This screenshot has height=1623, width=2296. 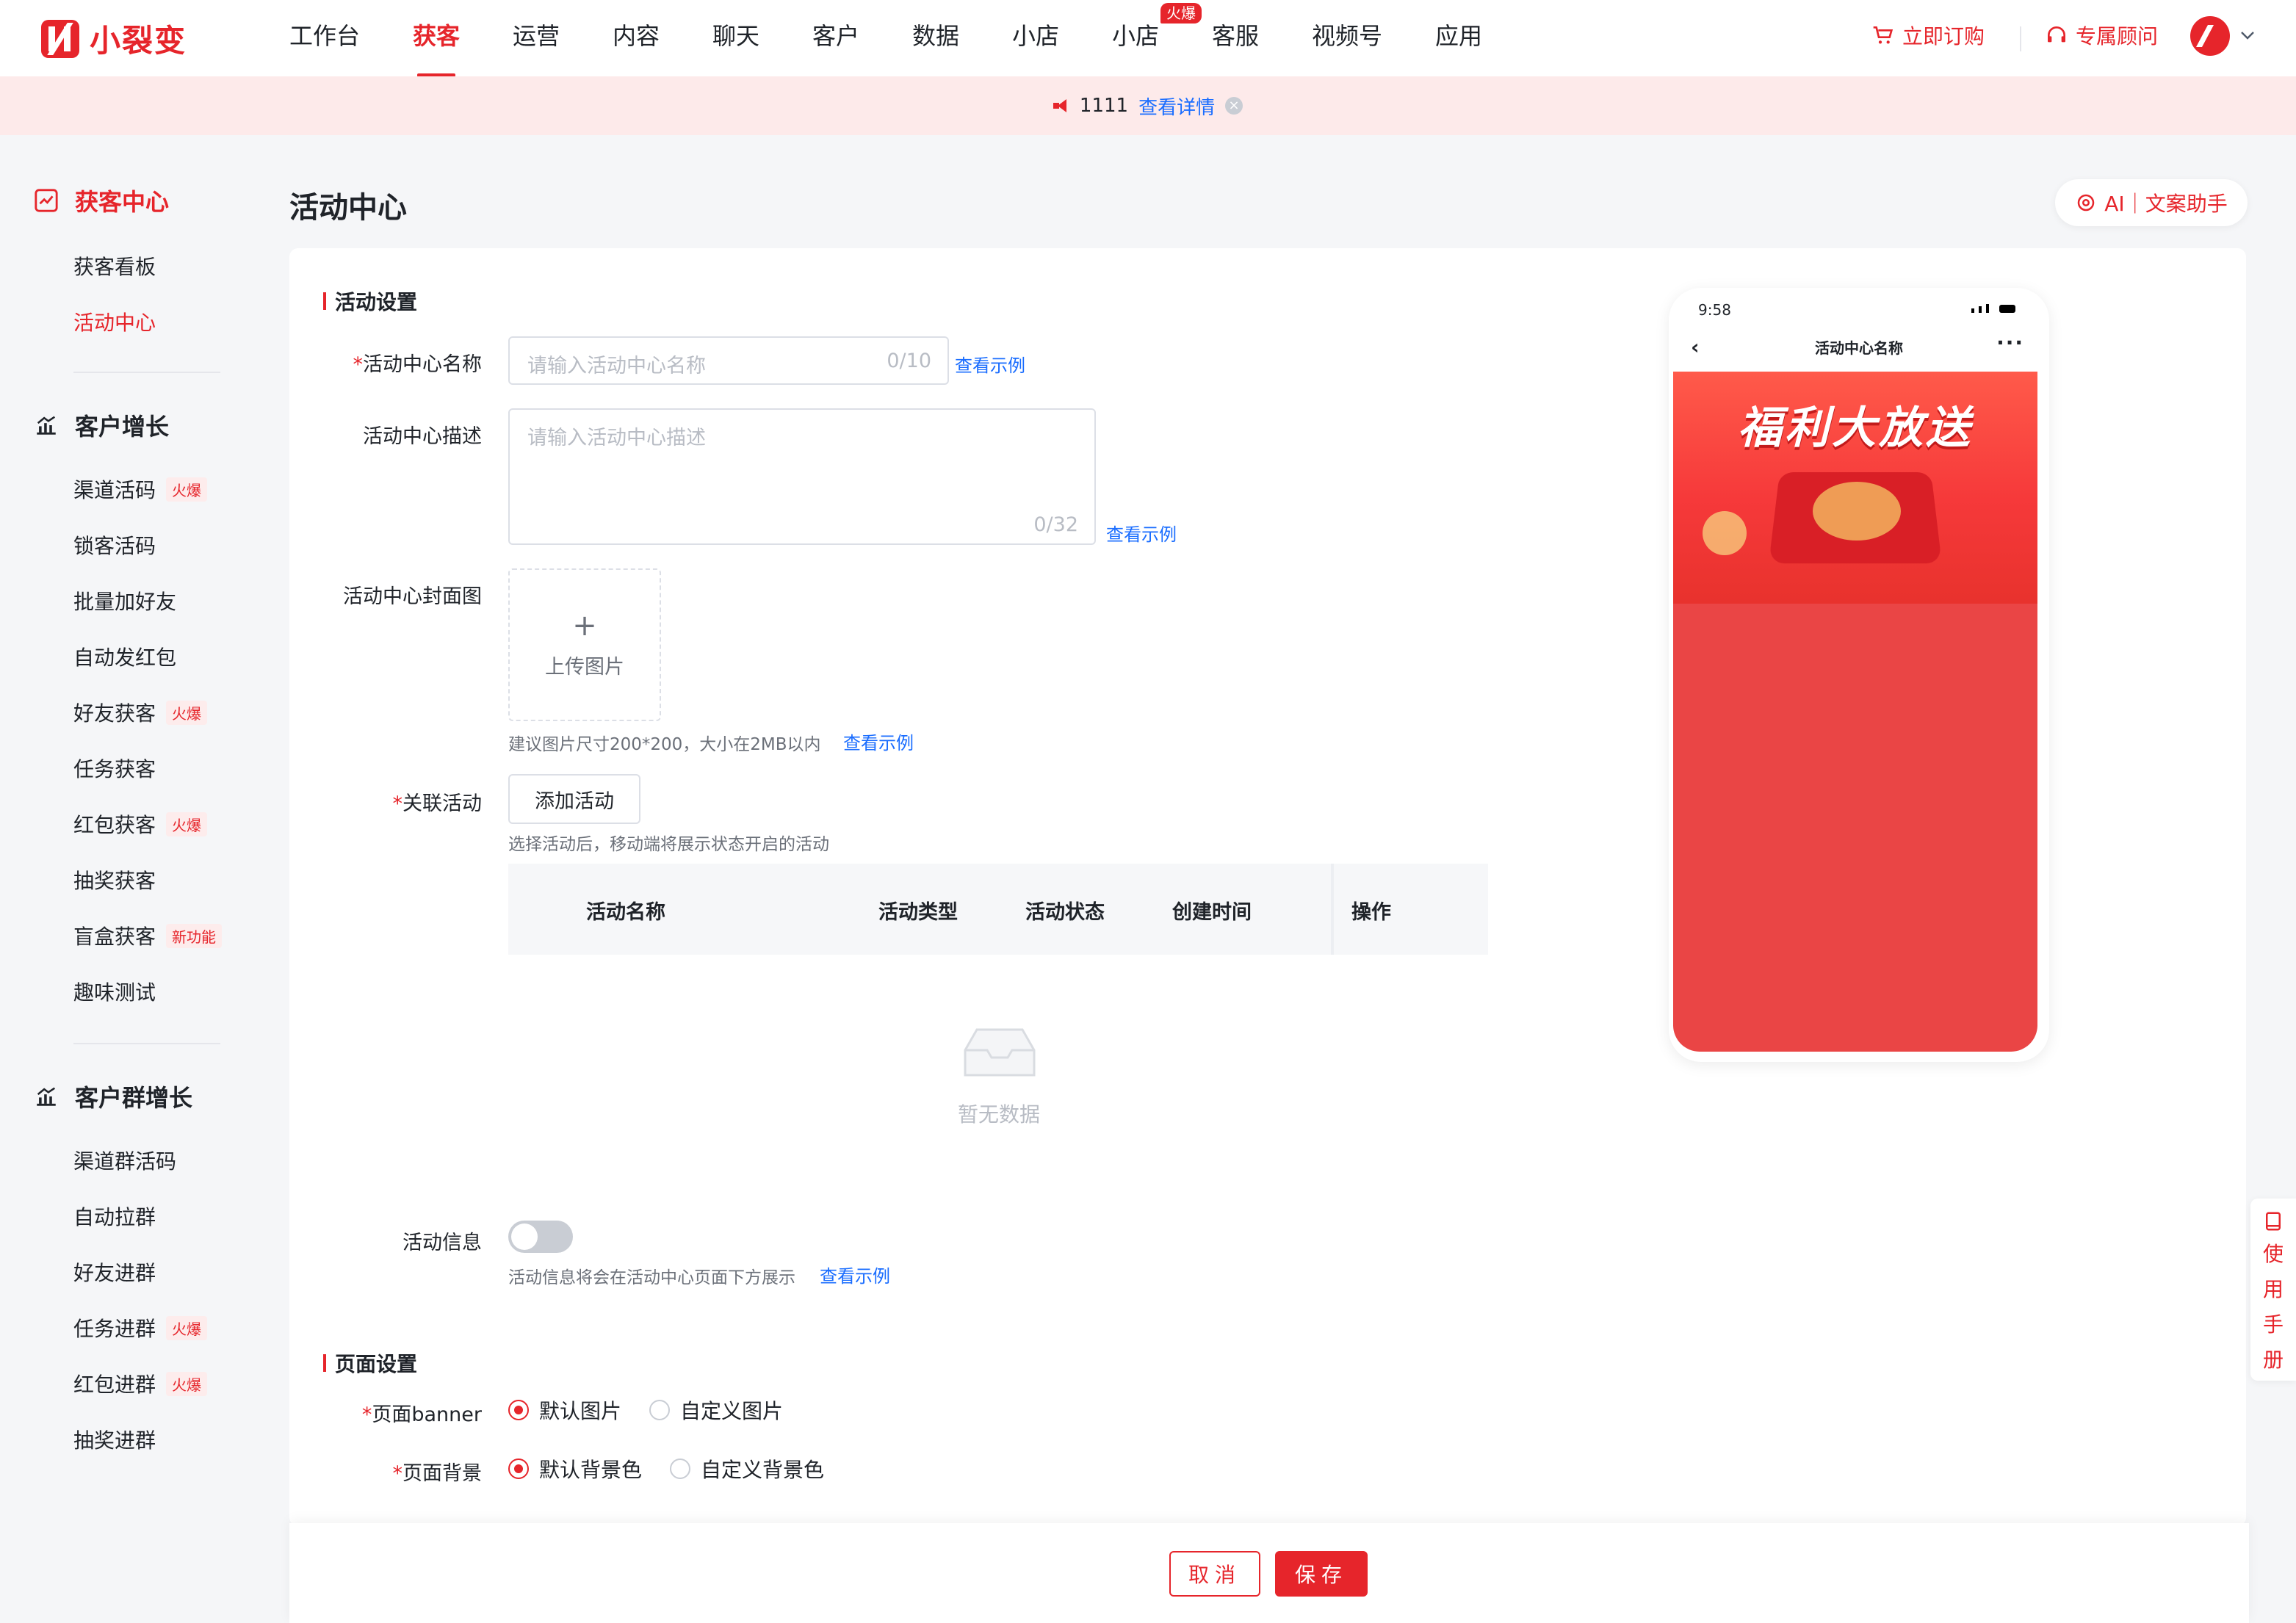 I want to click on info-hint: 活动信息将会在活动中心页面下方展示, so click(x=651, y=1277).